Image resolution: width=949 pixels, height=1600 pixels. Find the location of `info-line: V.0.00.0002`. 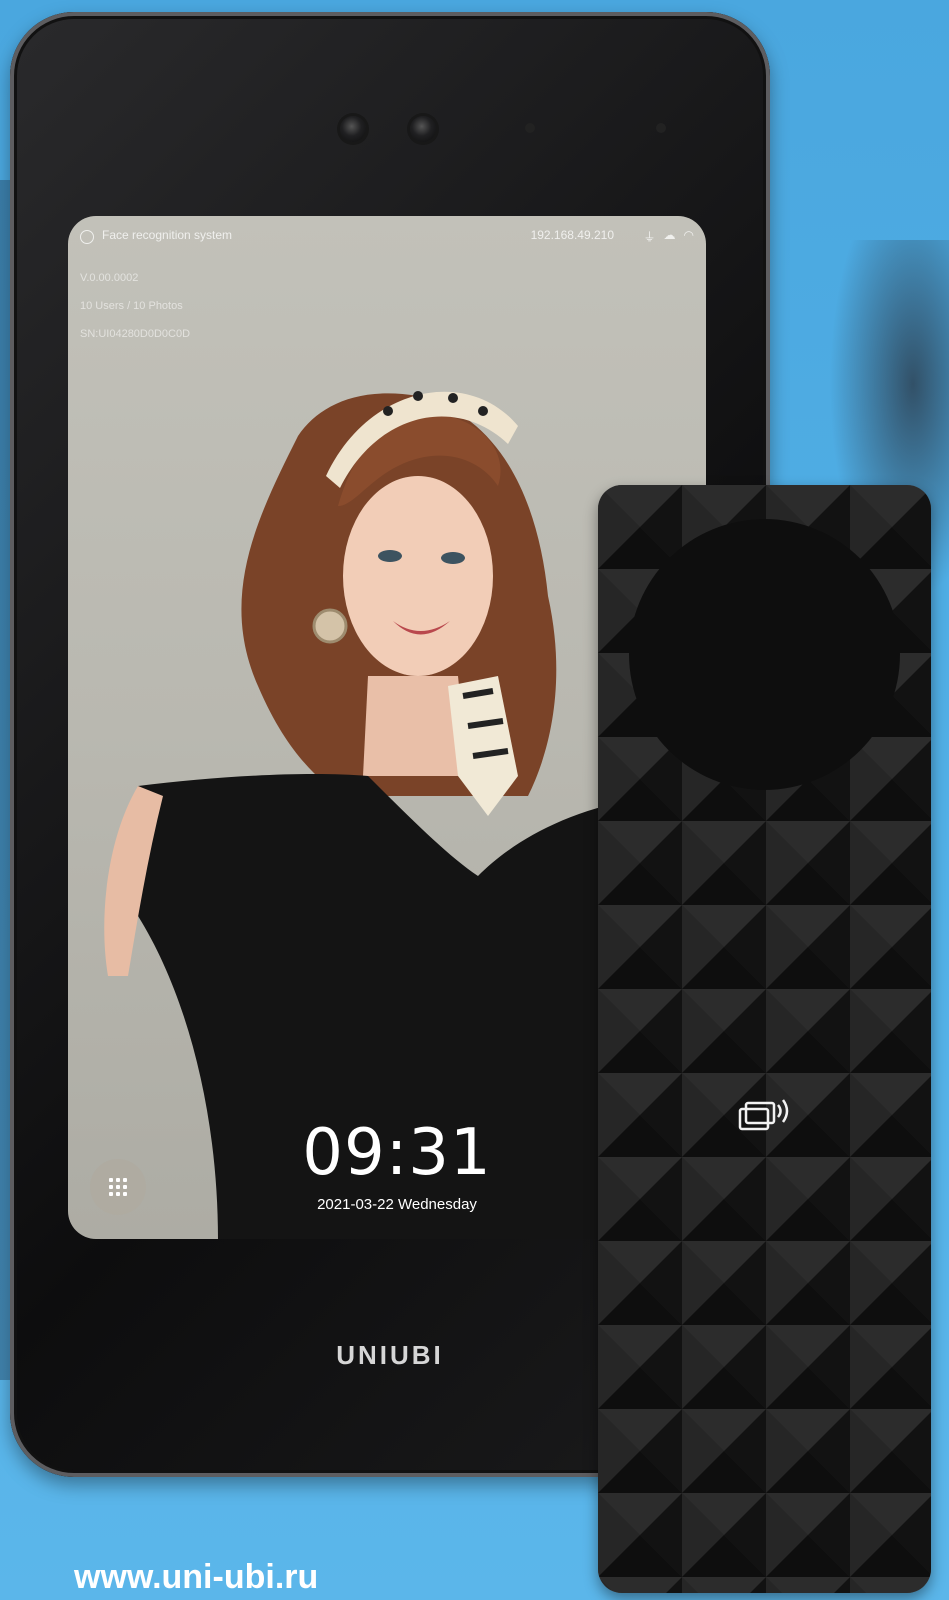

info-line: V.0.00.0002 is located at coordinates (109, 278).